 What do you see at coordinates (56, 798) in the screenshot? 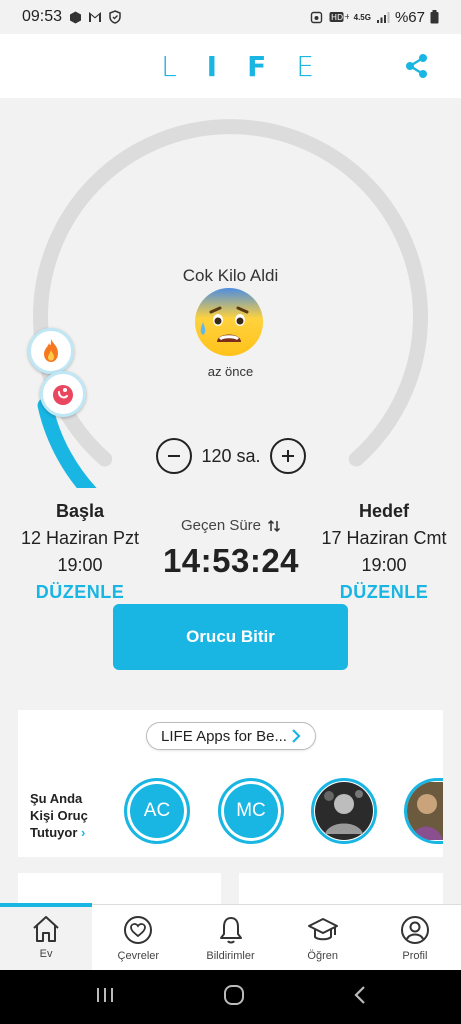
I see `fasting-now-line: Şu Anda` at bounding box center [56, 798].